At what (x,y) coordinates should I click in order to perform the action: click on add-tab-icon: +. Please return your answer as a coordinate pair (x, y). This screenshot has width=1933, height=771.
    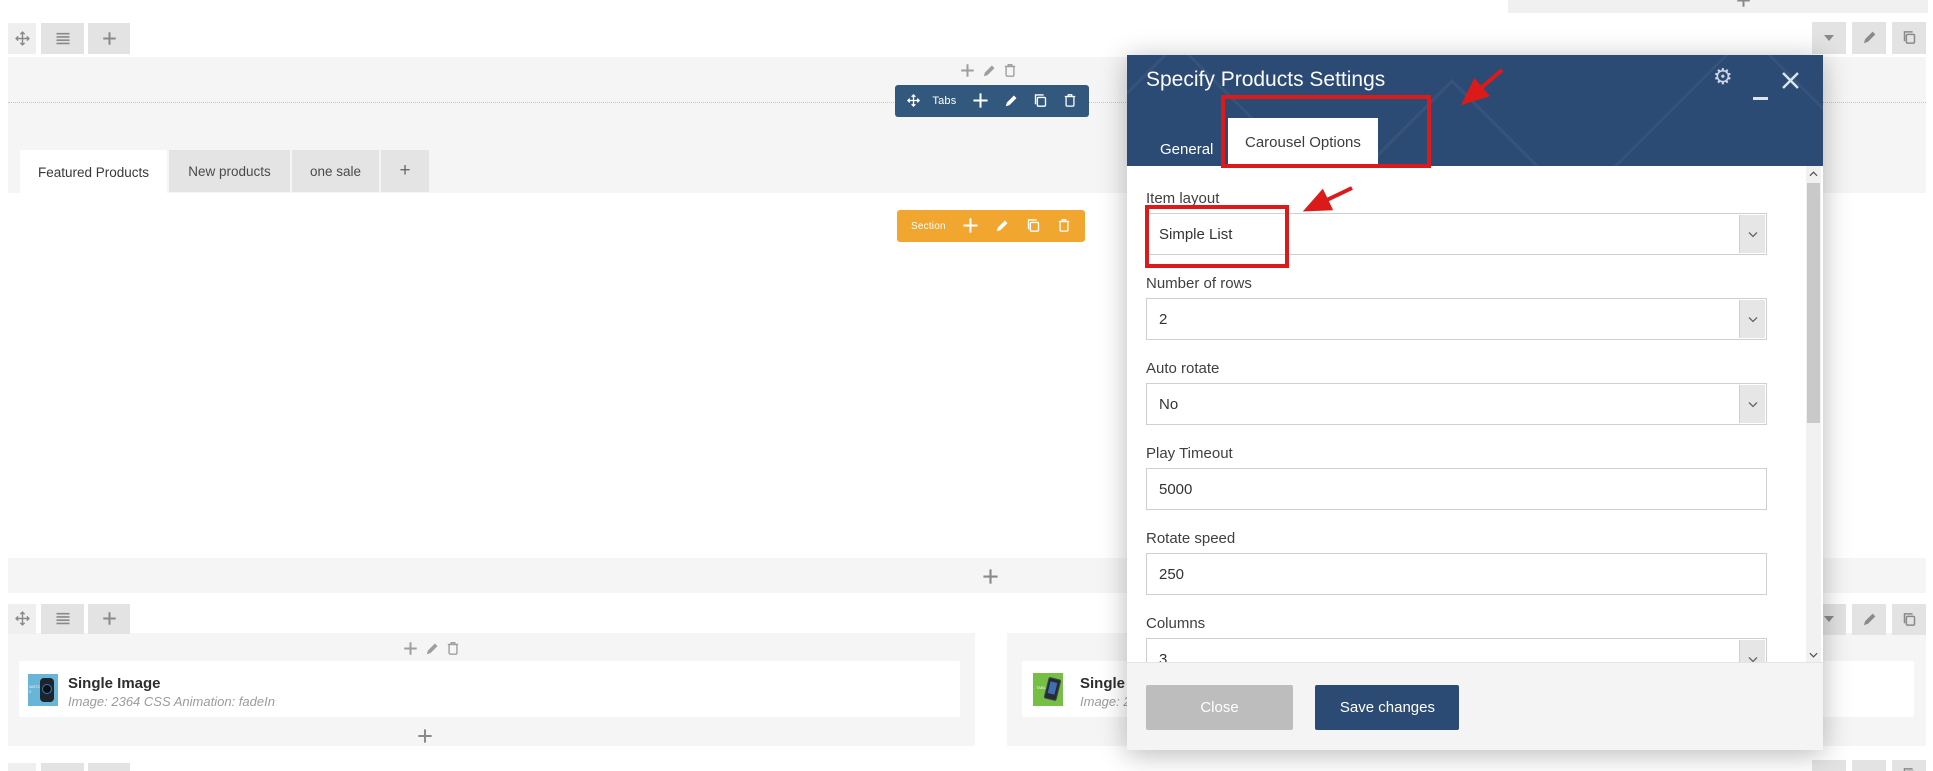
    Looking at the image, I should click on (405, 170).